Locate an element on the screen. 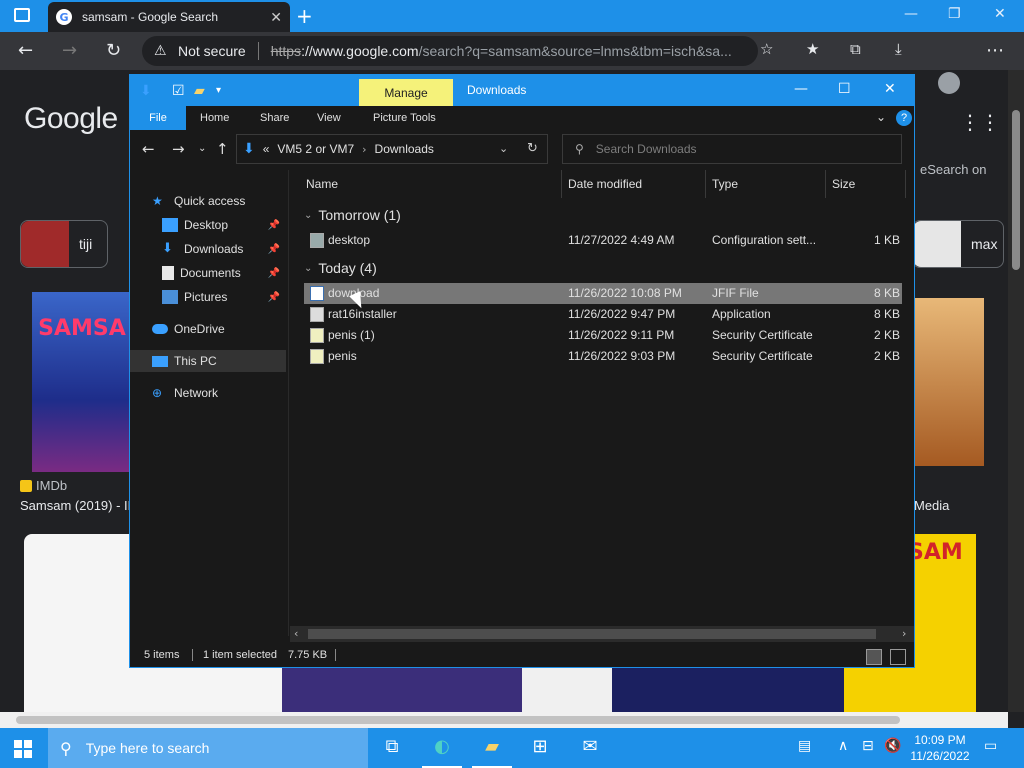 This screenshot has width=1024, height=768. favorites-icon: ★ is located at coordinates (812, 49).